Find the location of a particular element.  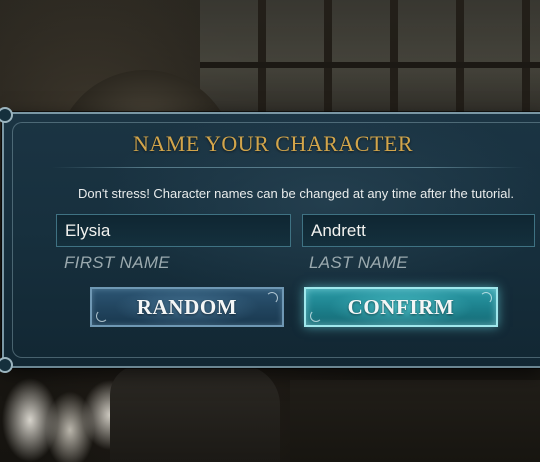

confirm-button-label: CONFIRM is located at coordinates (401, 306).